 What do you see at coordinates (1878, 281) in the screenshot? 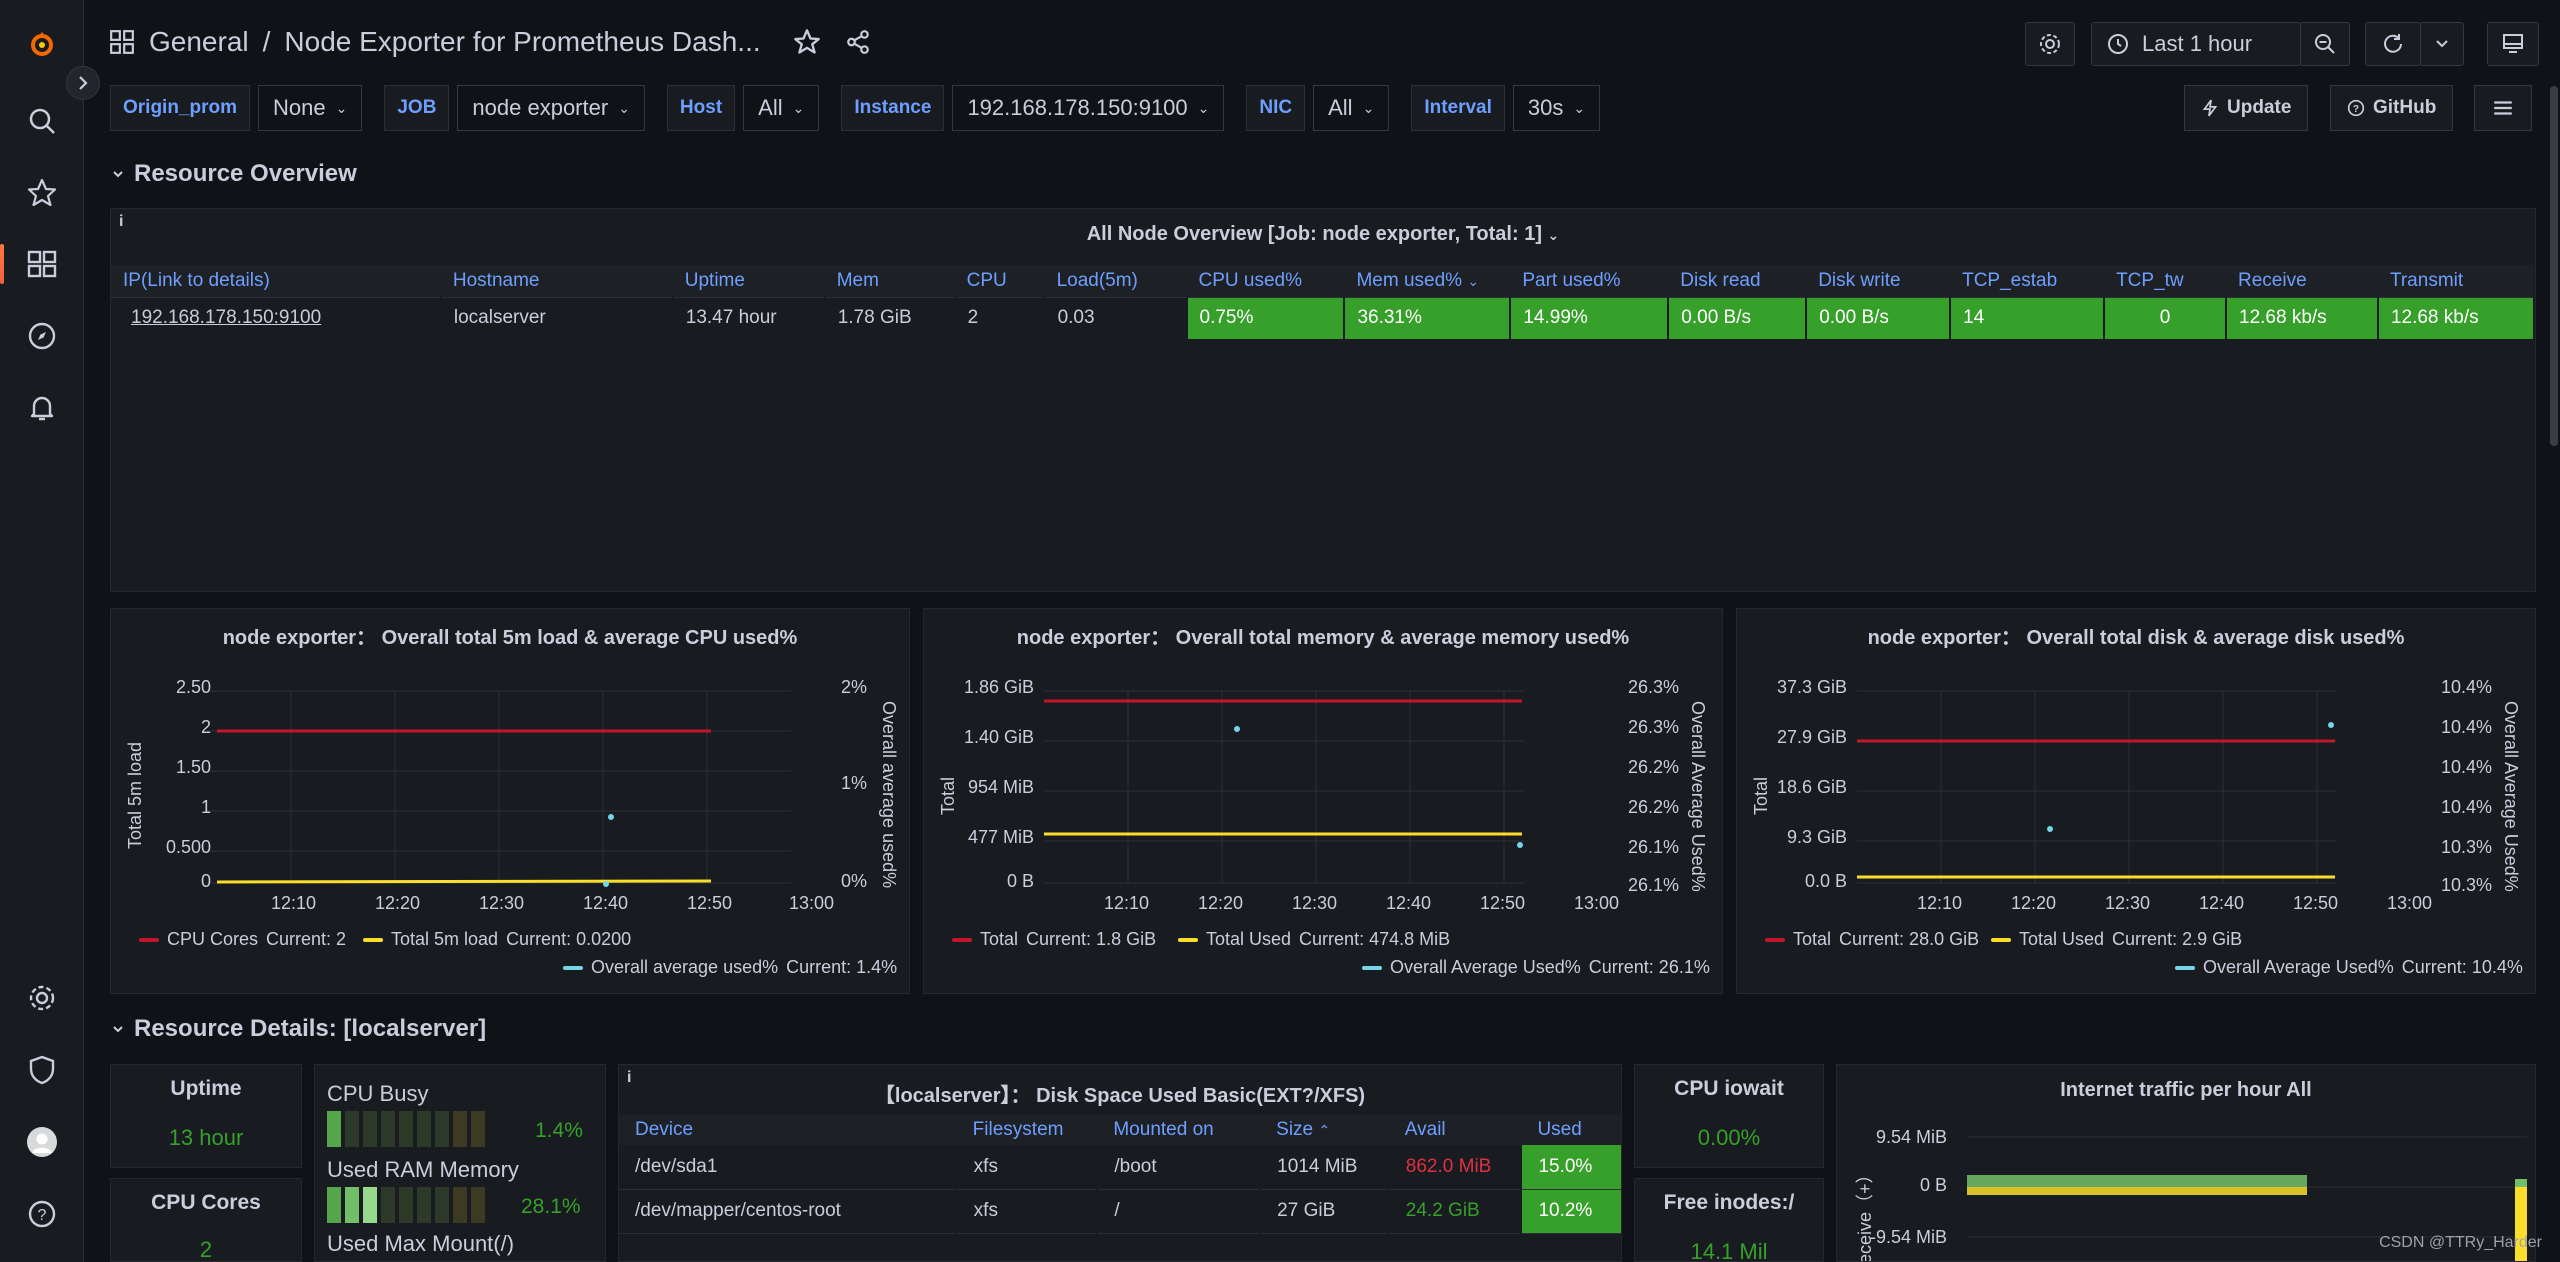
I see `col-header: Disk write` at bounding box center [1878, 281].